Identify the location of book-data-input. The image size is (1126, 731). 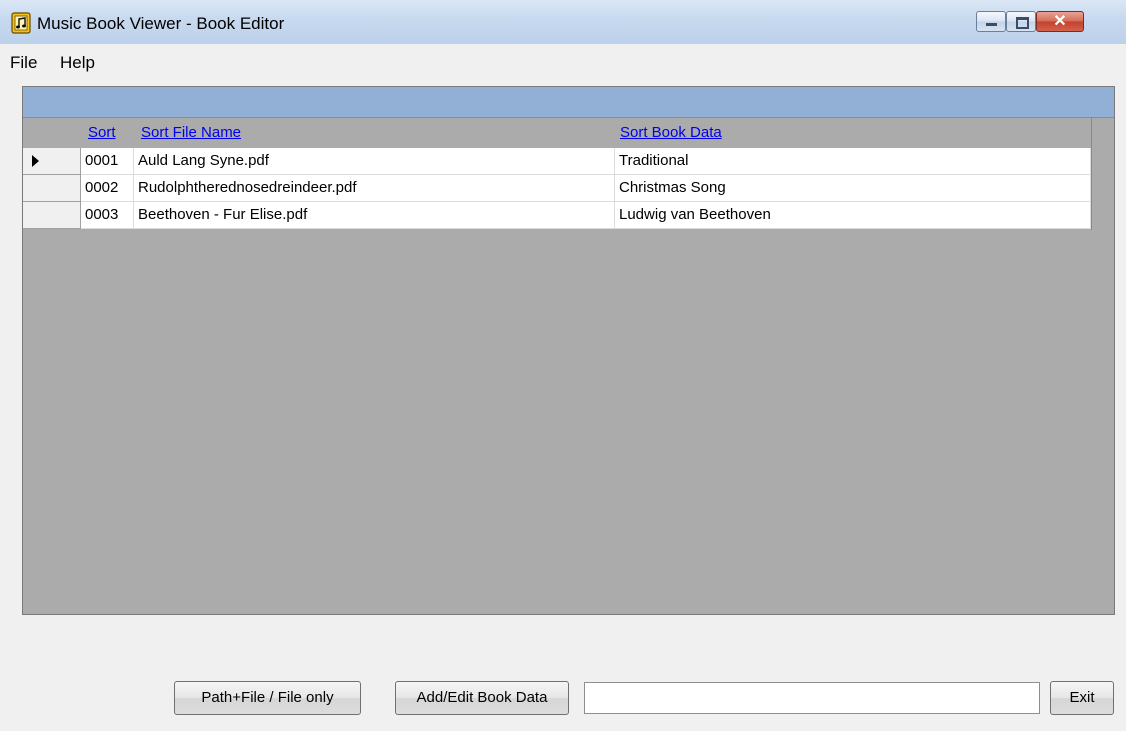
(812, 698).